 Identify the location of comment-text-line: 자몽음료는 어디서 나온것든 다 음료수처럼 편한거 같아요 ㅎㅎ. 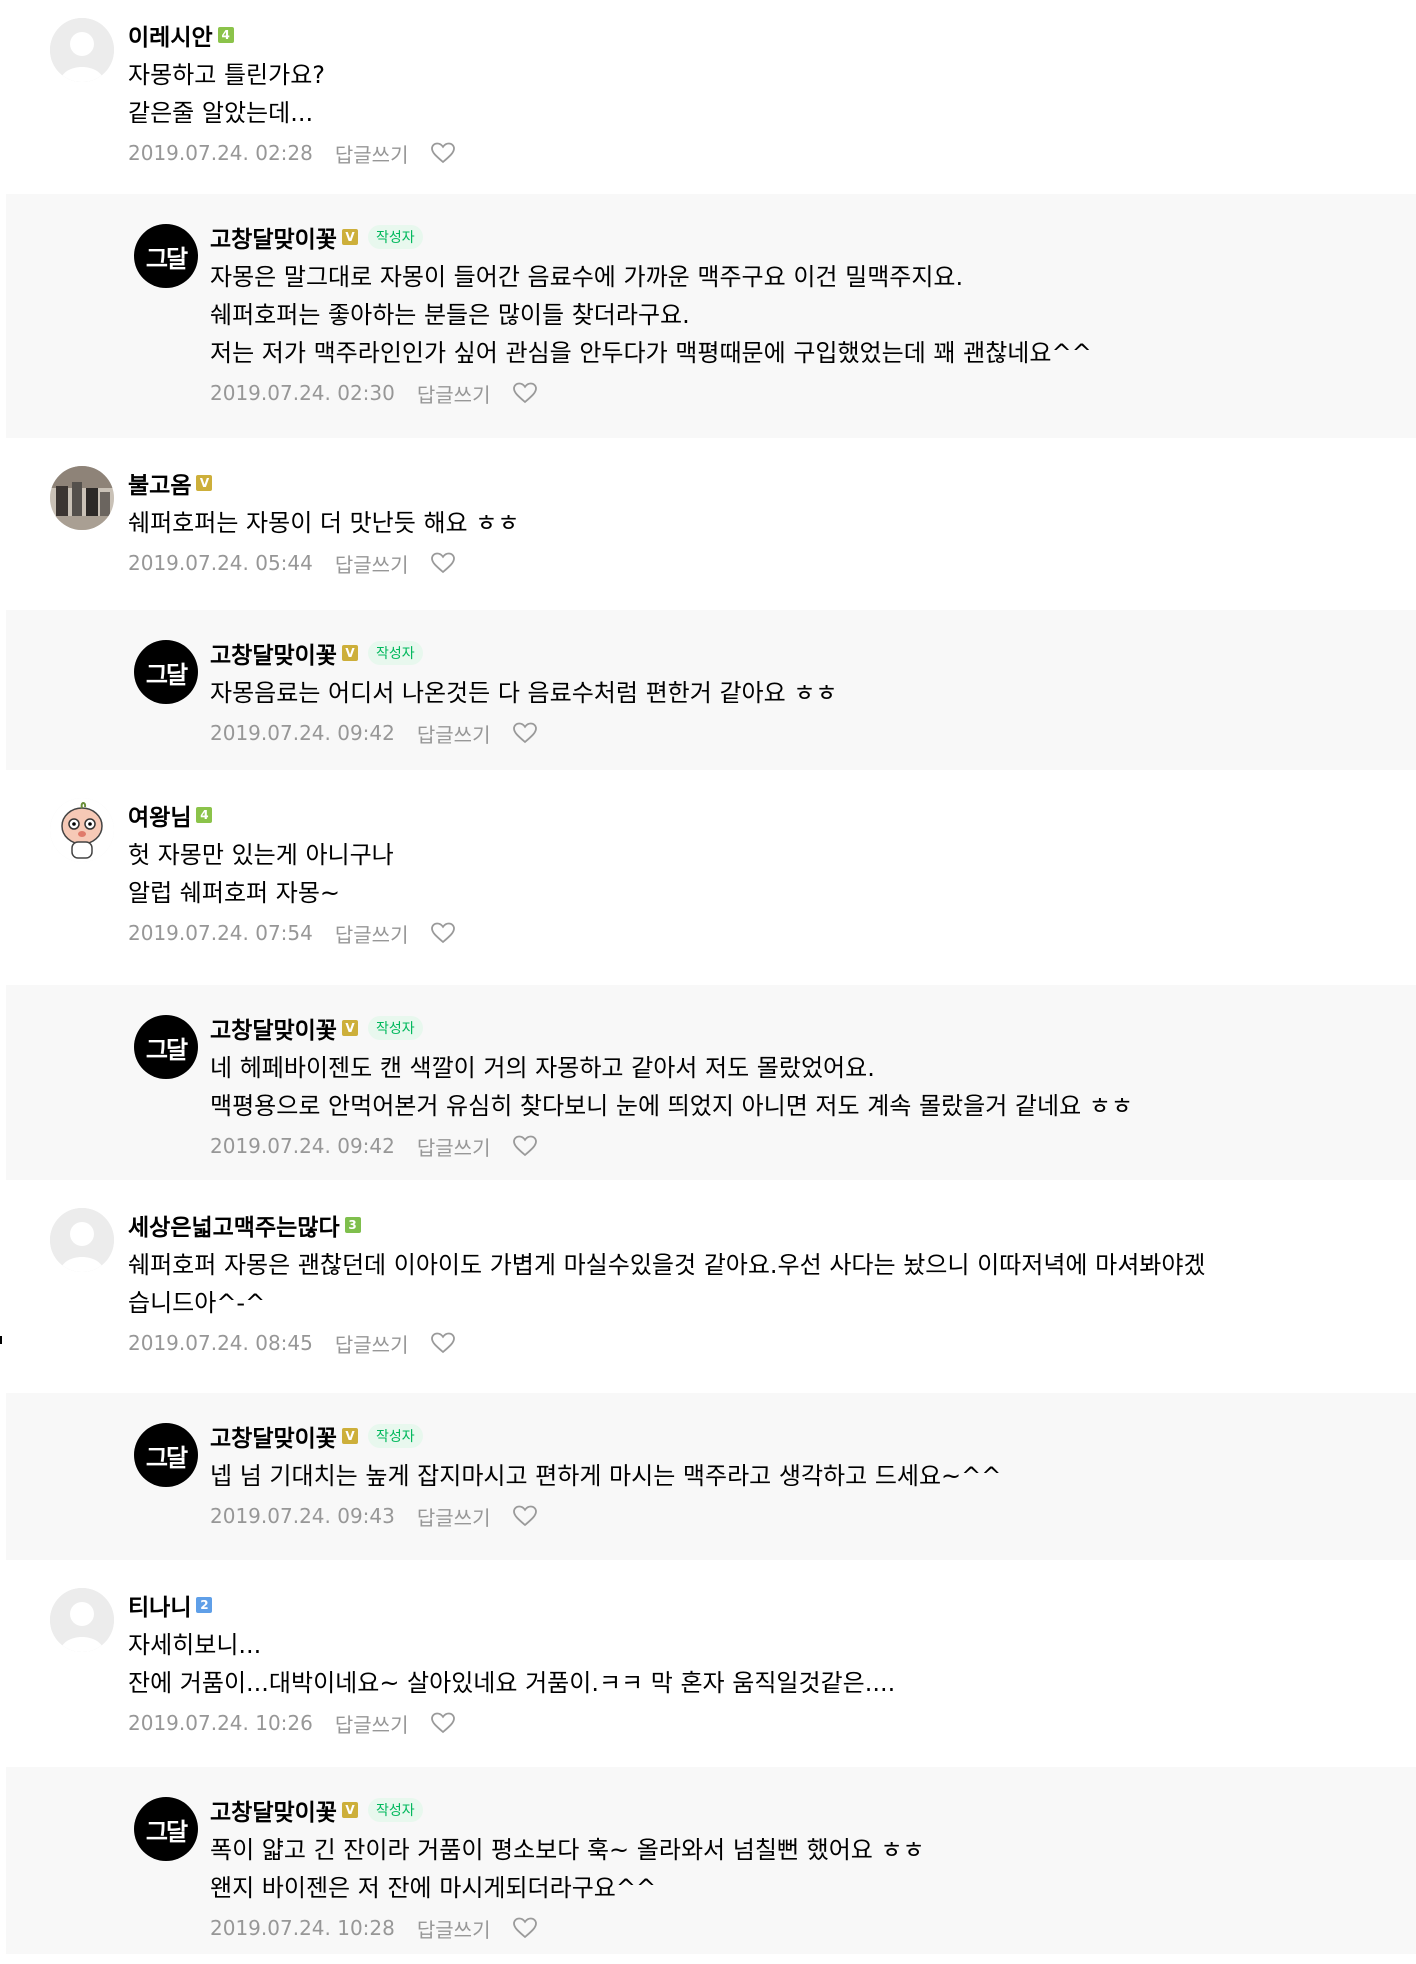
(524, 693).